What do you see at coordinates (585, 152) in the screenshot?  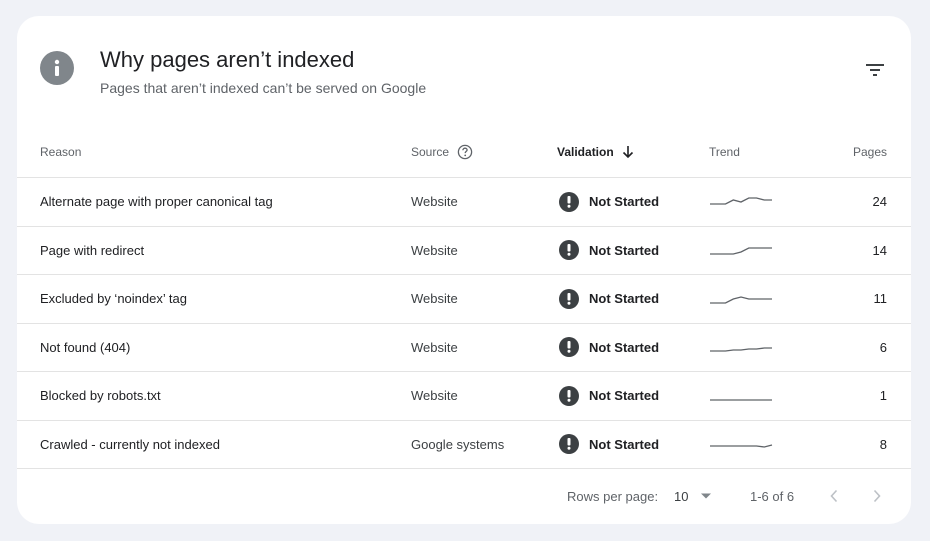 I see `column-header-validation-label: Validation` at bounding box center [585, 152].